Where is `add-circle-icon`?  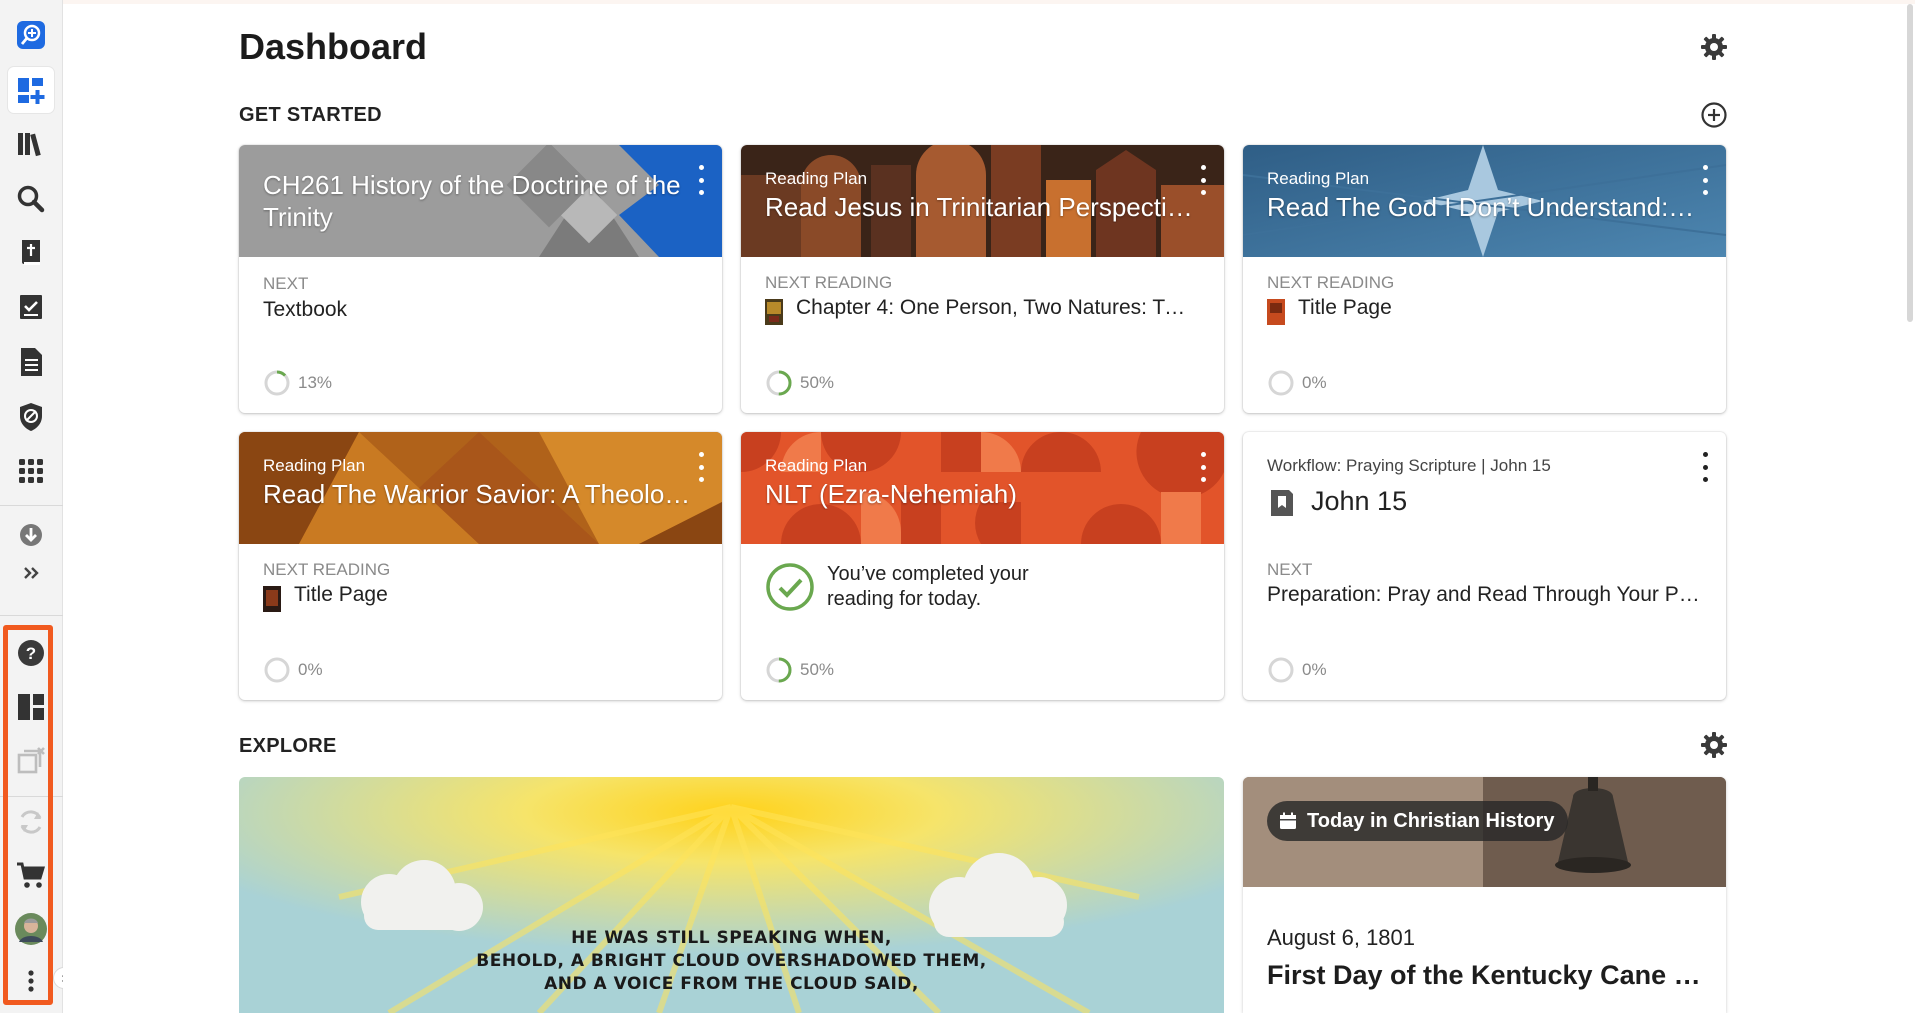
add-circle-icon is located at coordinates (1714, 115).